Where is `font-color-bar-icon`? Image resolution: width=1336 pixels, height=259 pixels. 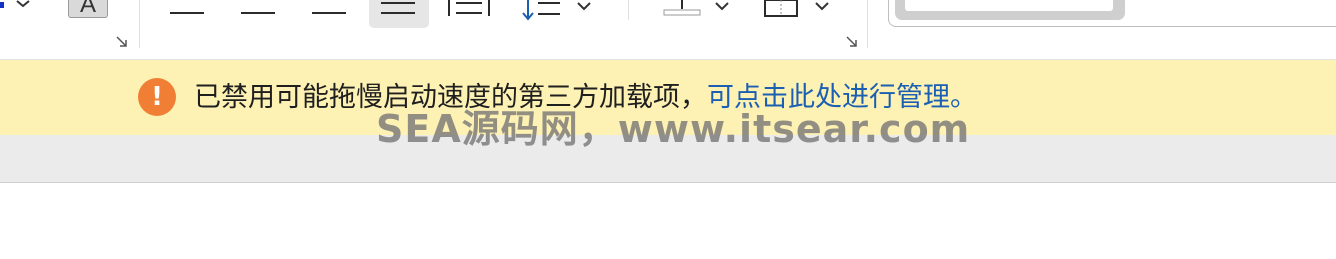
font-color-bar-icon is located at coordinates (2, 5).